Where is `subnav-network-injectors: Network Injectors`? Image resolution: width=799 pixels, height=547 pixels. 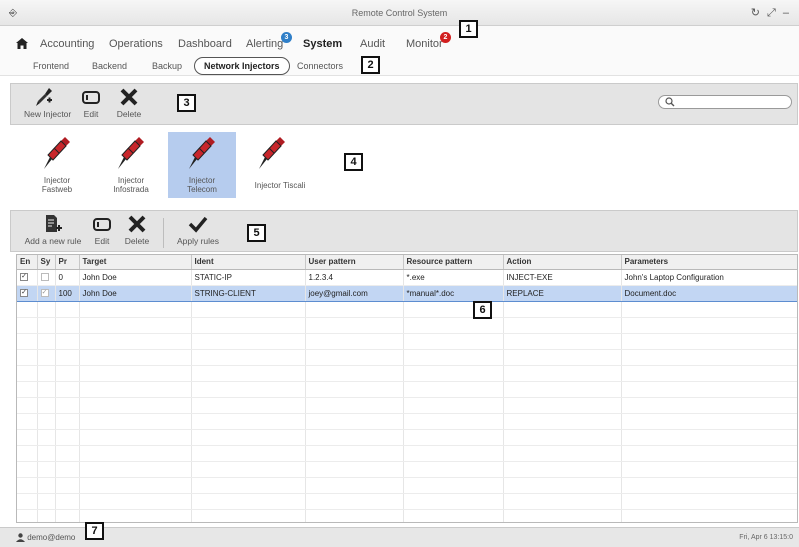
subnav-network-injectors: Network Injectors is located at coordinates (242, 66).